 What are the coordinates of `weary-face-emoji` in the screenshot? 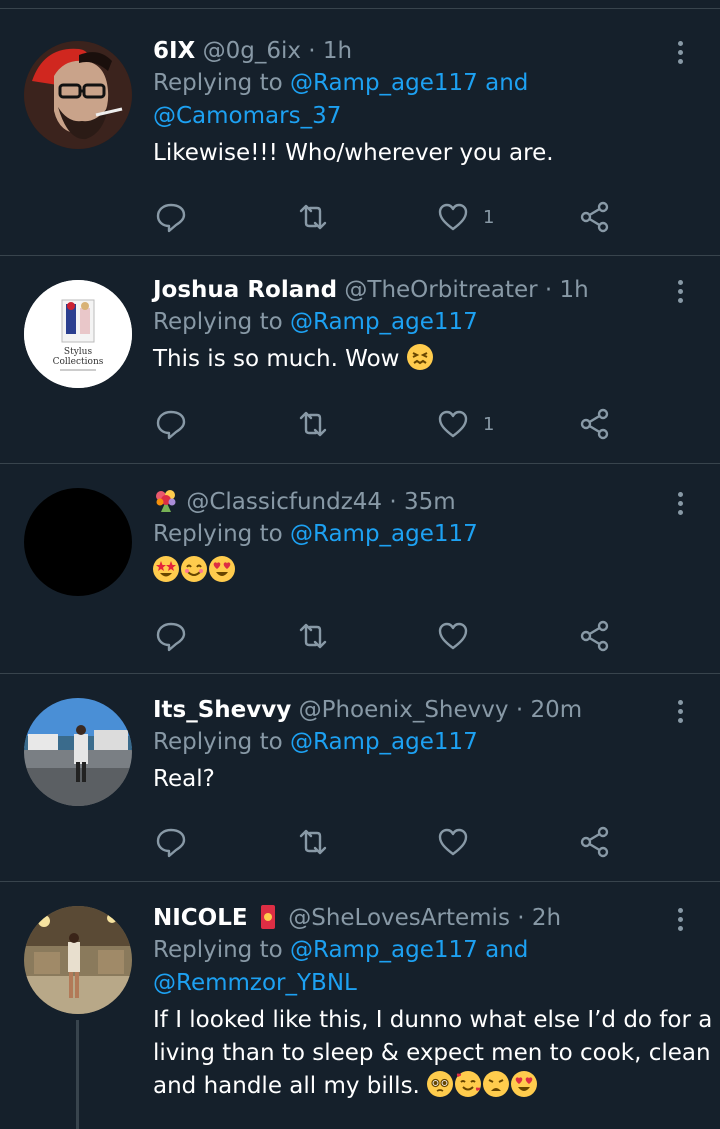 It's located at (496, 1084).